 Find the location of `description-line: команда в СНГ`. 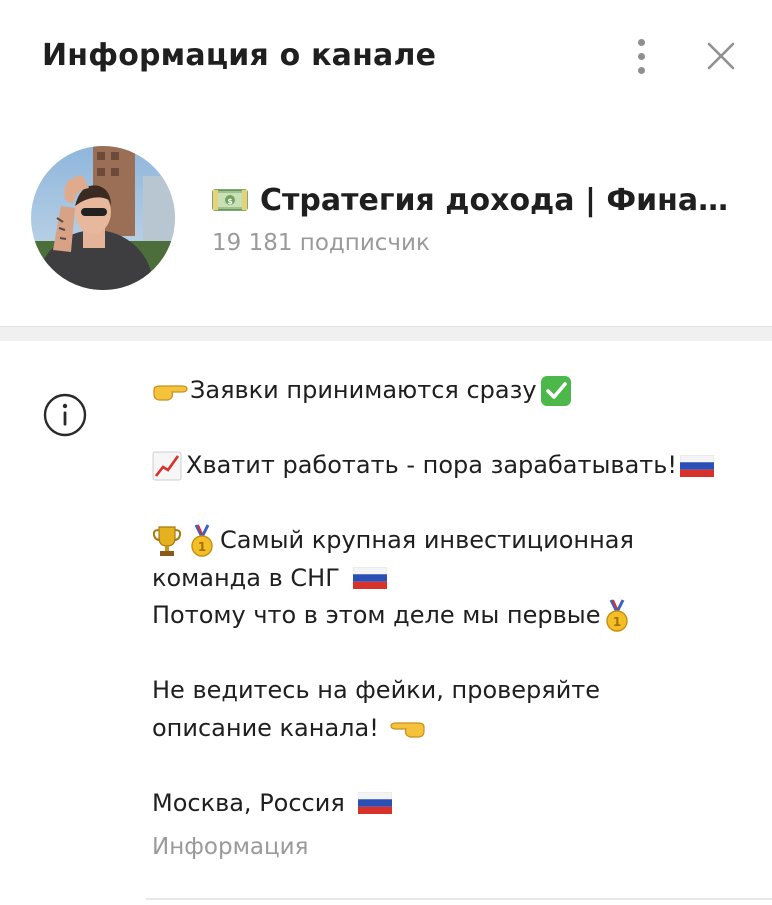

description-line: команда в СНГ is located at coordinates (447, 579).